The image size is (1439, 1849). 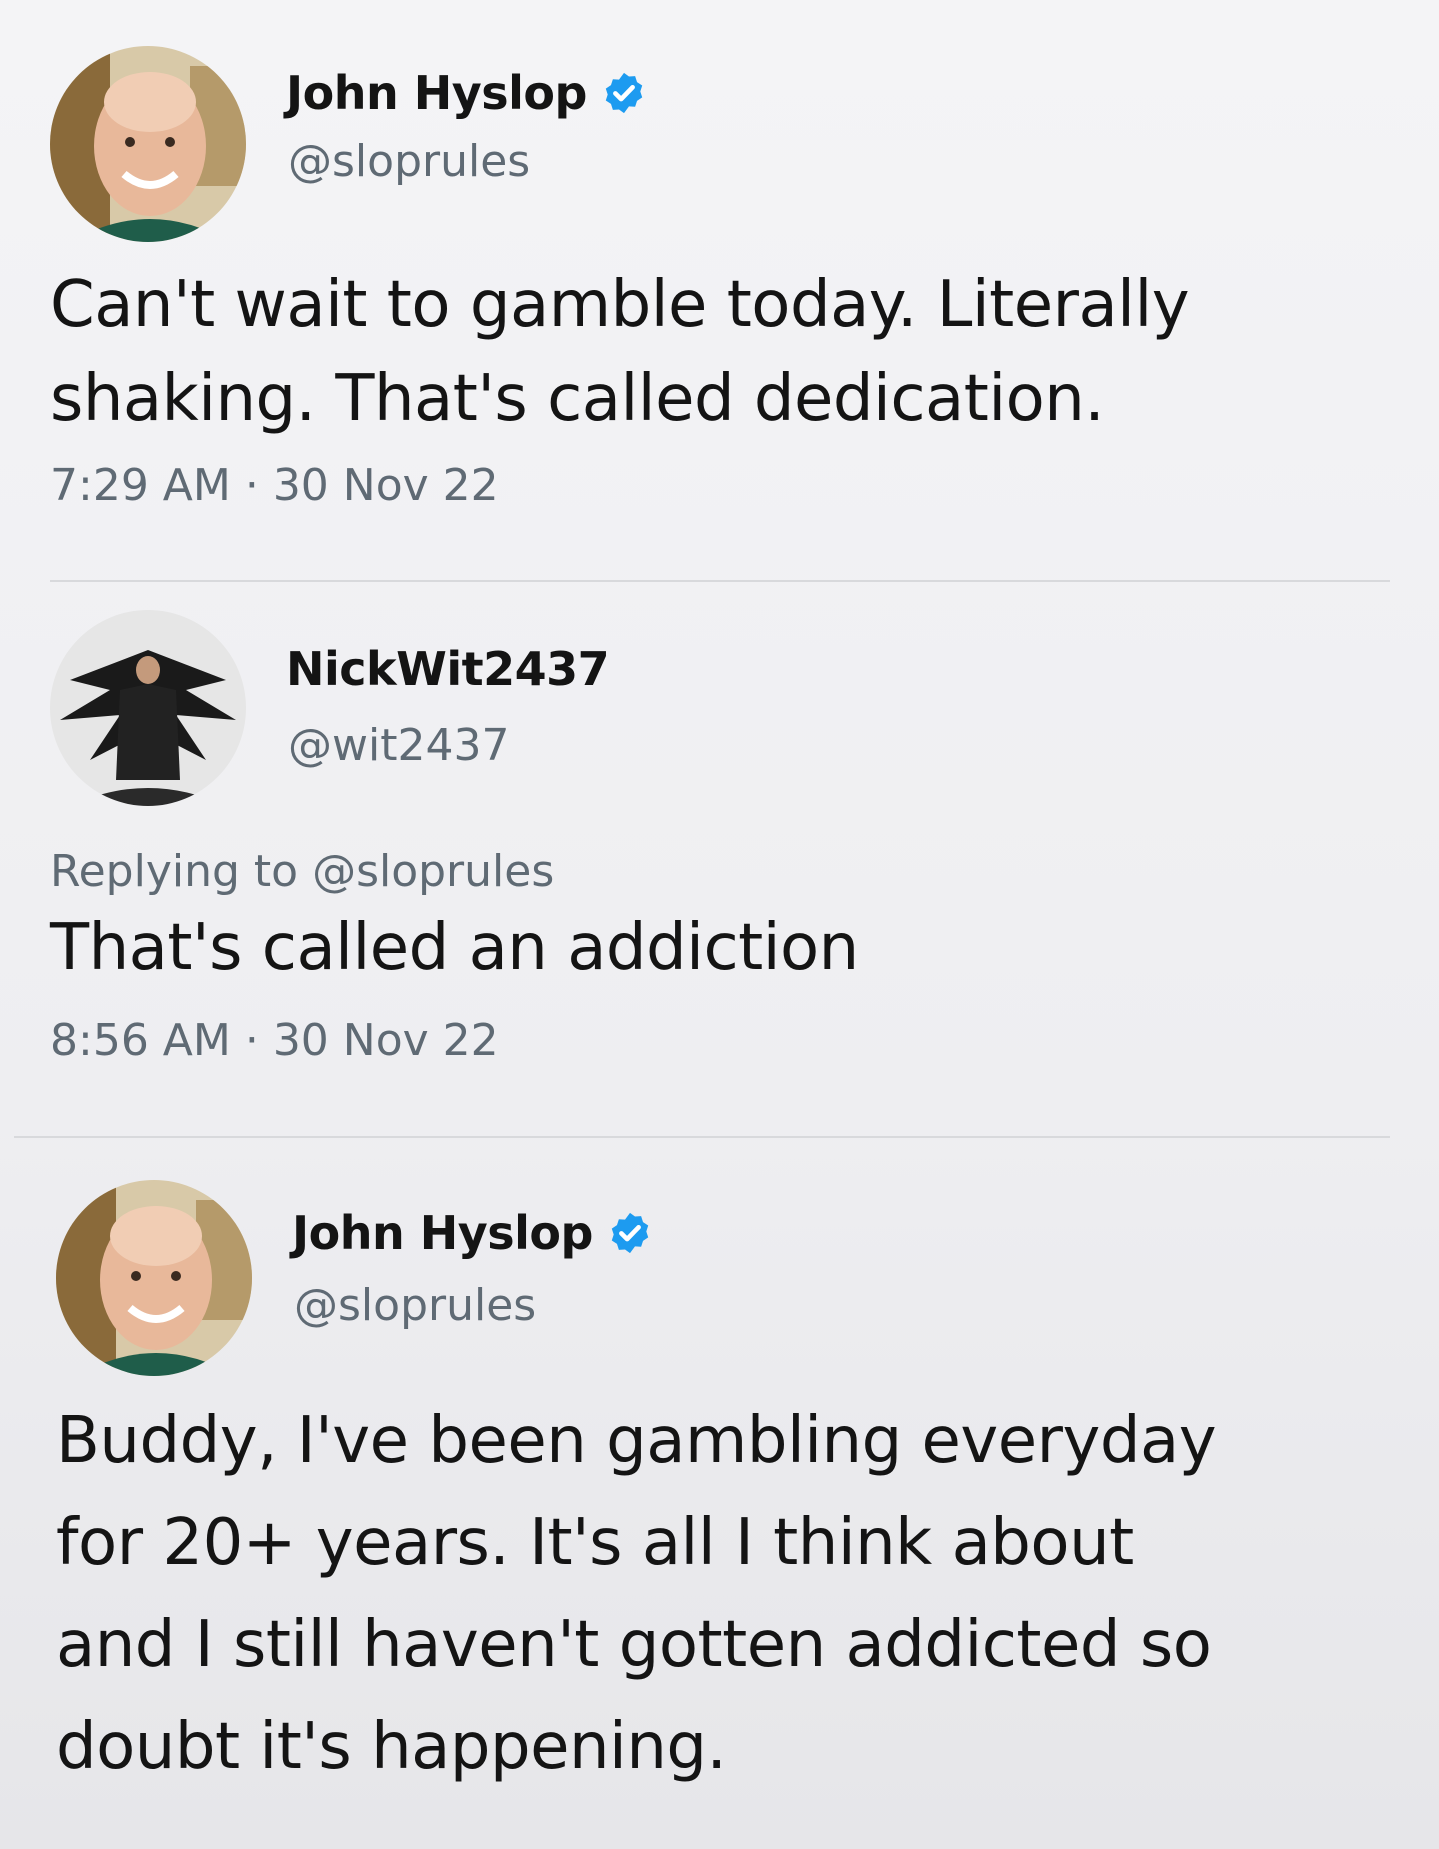 I want to click on tweet-text: That's called an addiction, so click(x=720, y=948).